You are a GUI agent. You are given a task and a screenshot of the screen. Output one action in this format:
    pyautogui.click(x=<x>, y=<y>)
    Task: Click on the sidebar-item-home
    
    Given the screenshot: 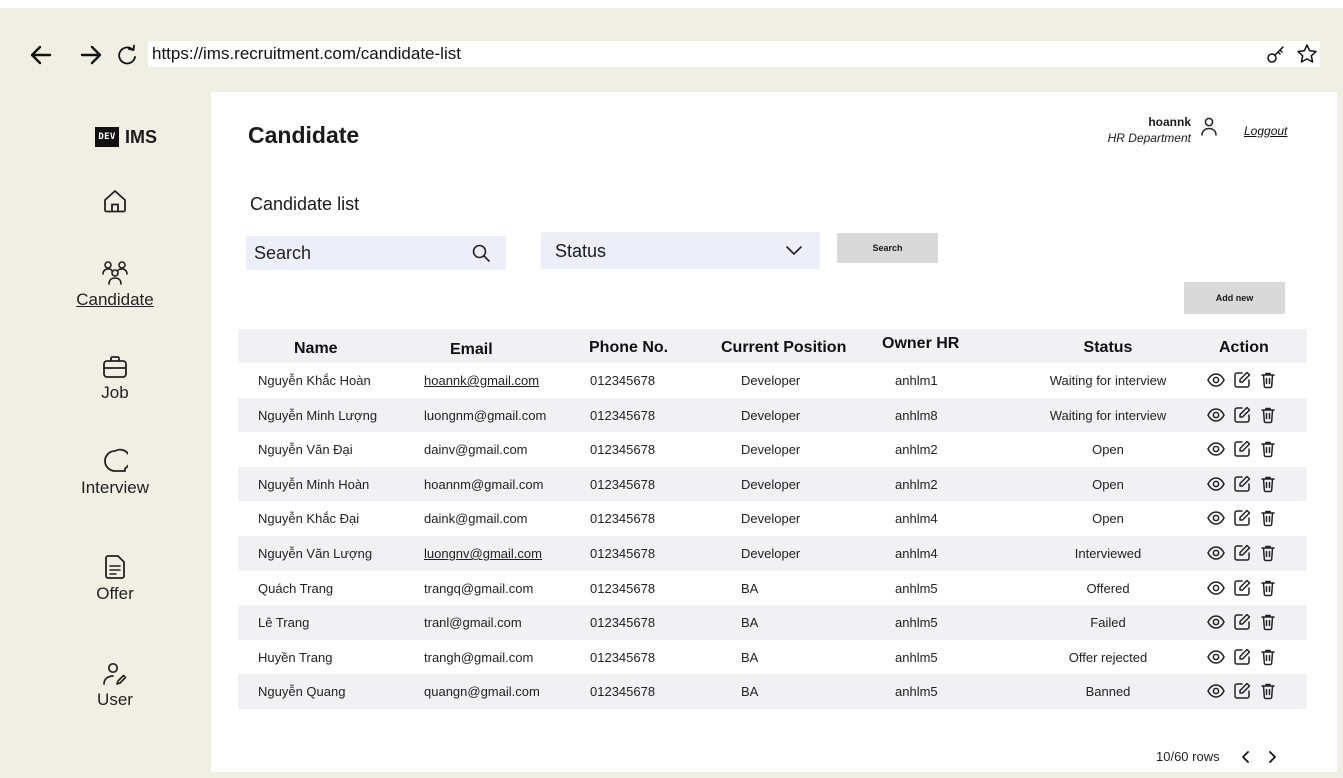 What is the action you would take?
    pyautogui.click(x=115, y=201)
    